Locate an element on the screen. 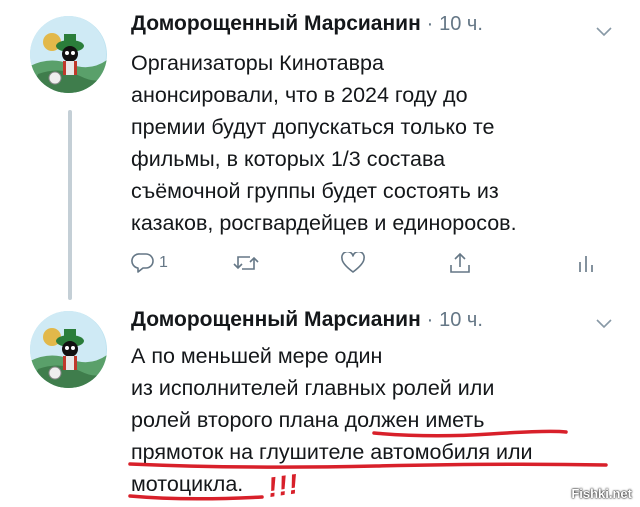  share-icon is located at coordinates (460, 262).